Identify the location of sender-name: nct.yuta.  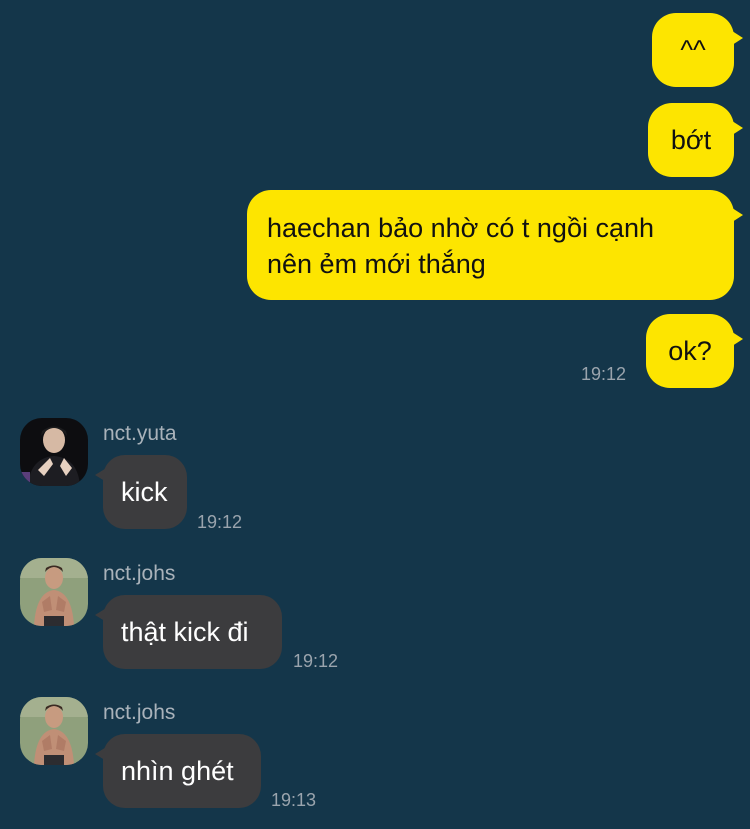
(140, 433).